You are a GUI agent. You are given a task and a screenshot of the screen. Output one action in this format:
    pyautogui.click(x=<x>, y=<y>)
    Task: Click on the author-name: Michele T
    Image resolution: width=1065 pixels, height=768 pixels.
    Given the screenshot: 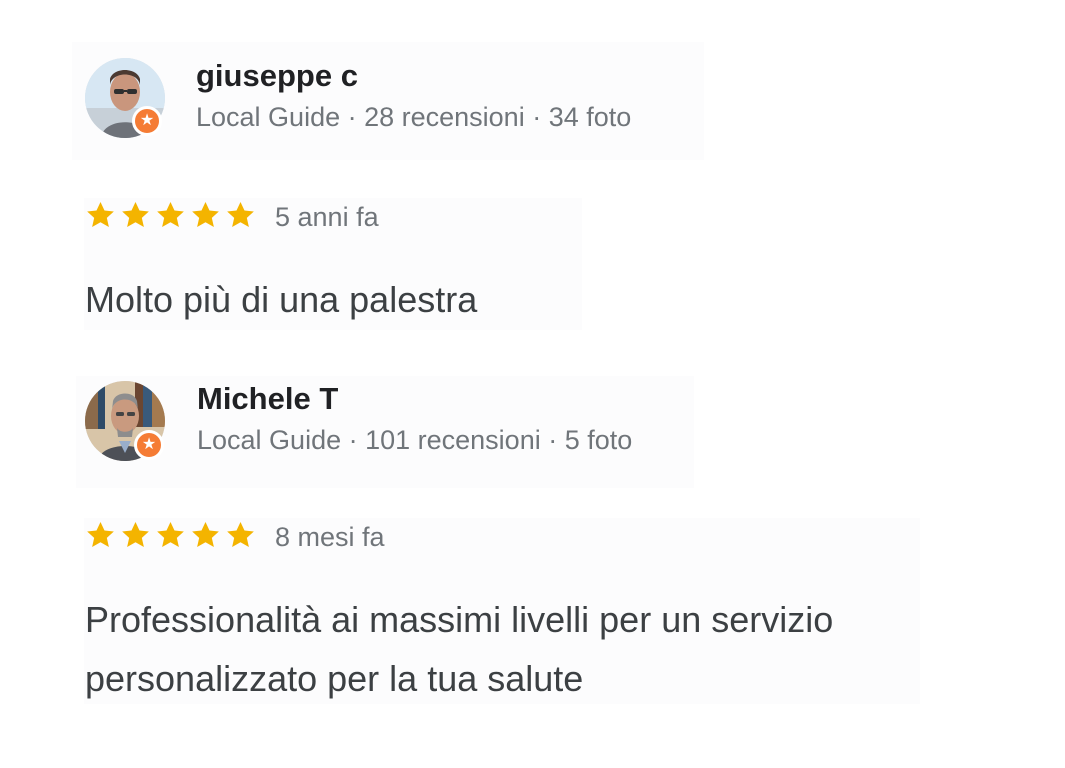 What is the action you would take?
    pyautogui.click(x=267, y=399)
    